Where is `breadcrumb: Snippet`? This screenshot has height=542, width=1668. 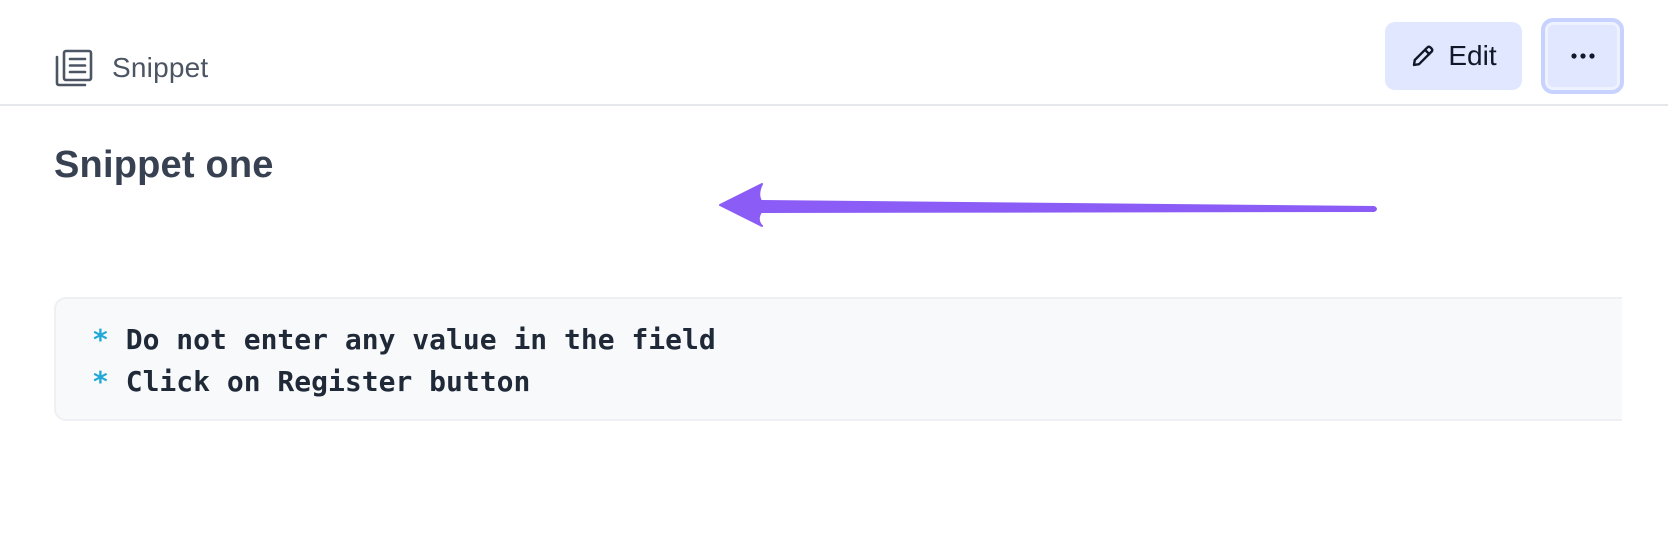 breadcrumb: Snippet is located at coordinates (131, 68).